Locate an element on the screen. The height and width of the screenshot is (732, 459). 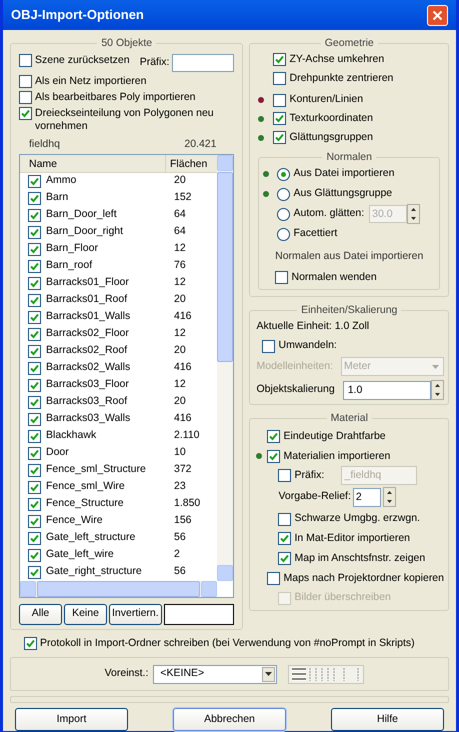
filter-field is located at coordinates (199, 614).